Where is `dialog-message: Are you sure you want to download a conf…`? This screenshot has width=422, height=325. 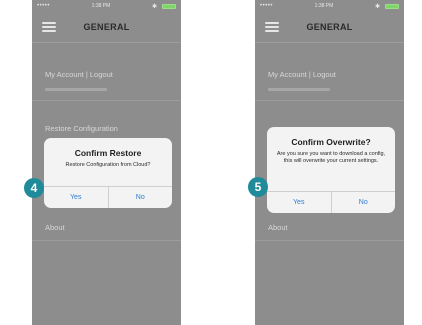
dialog-message: Are you sure you want to download a conf… is located at coordinates (331, 157).